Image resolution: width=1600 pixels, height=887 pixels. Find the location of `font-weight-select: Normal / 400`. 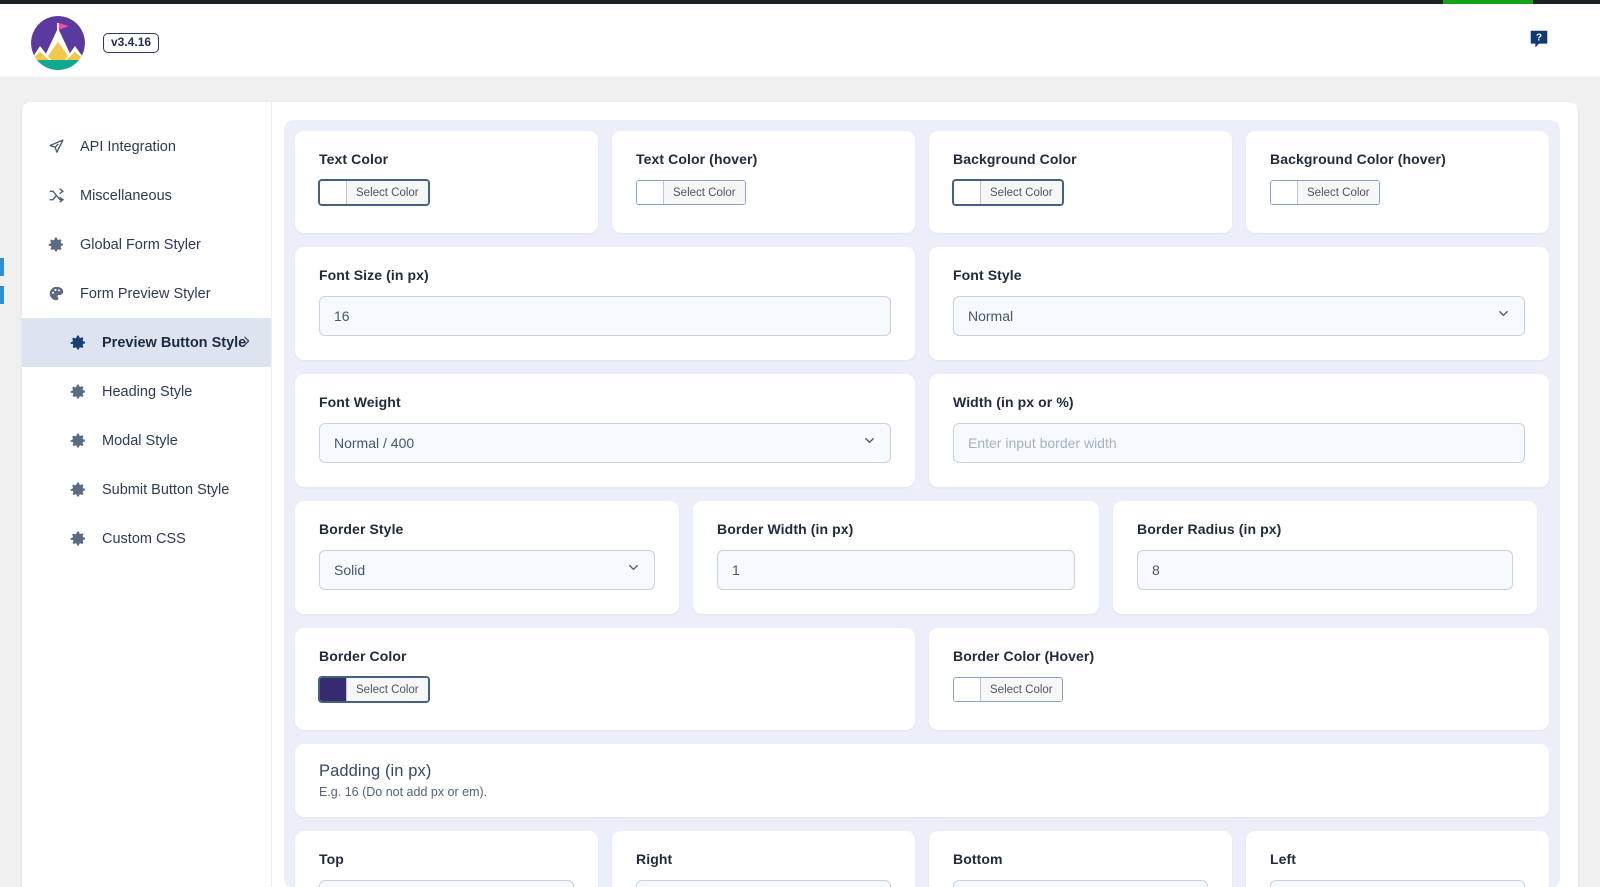

font-weight-select: Normal / 400 is located at coordinates (605, 443).